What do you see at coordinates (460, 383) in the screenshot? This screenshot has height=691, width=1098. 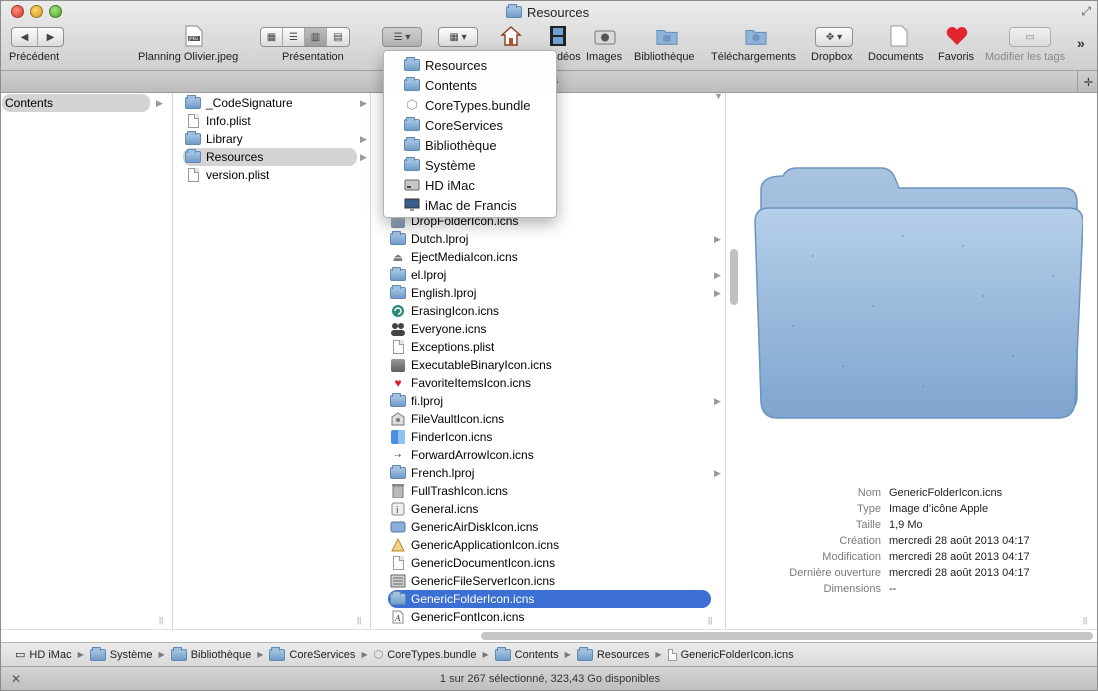 I see `list-item: ♥ FavoriteItemsIcon.icns` at bounding box center [460, 383].